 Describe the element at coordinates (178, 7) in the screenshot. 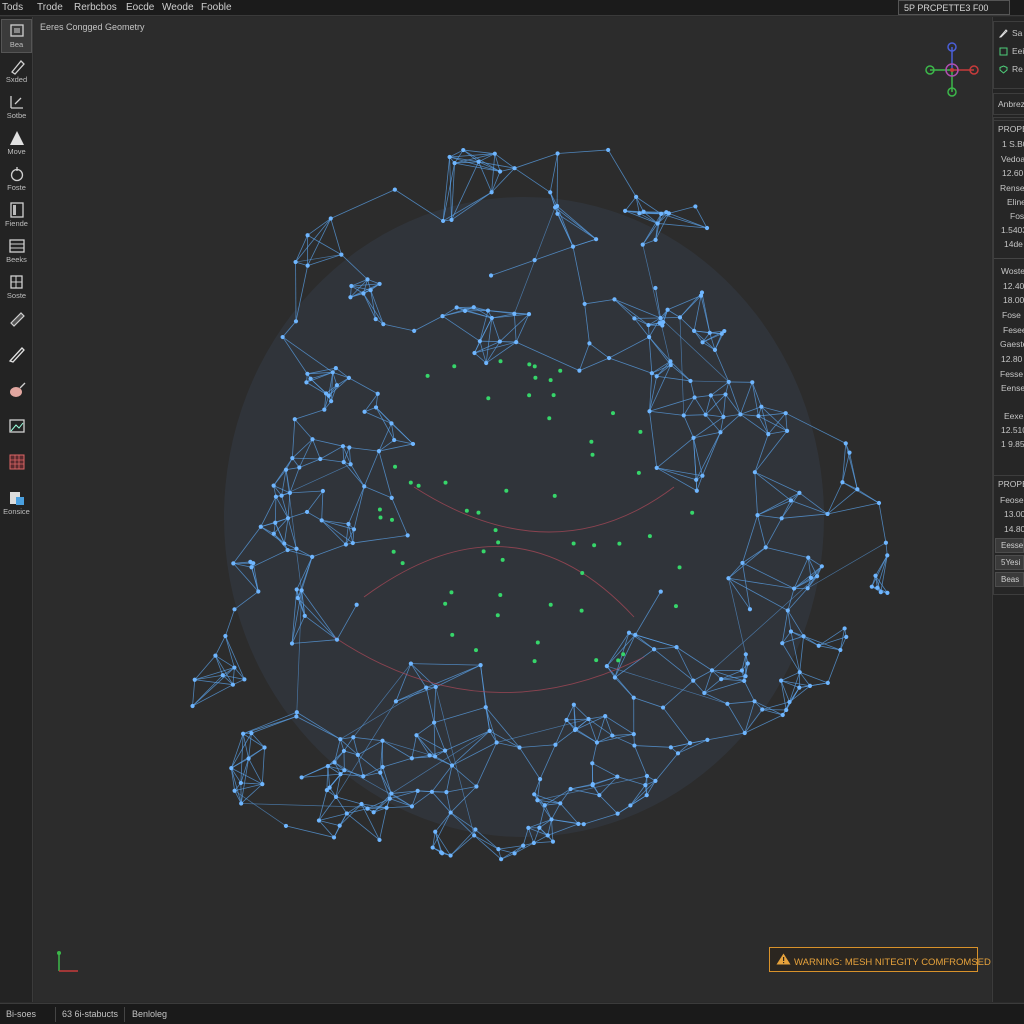

I see `menu-mode-2: Weode` at that location.